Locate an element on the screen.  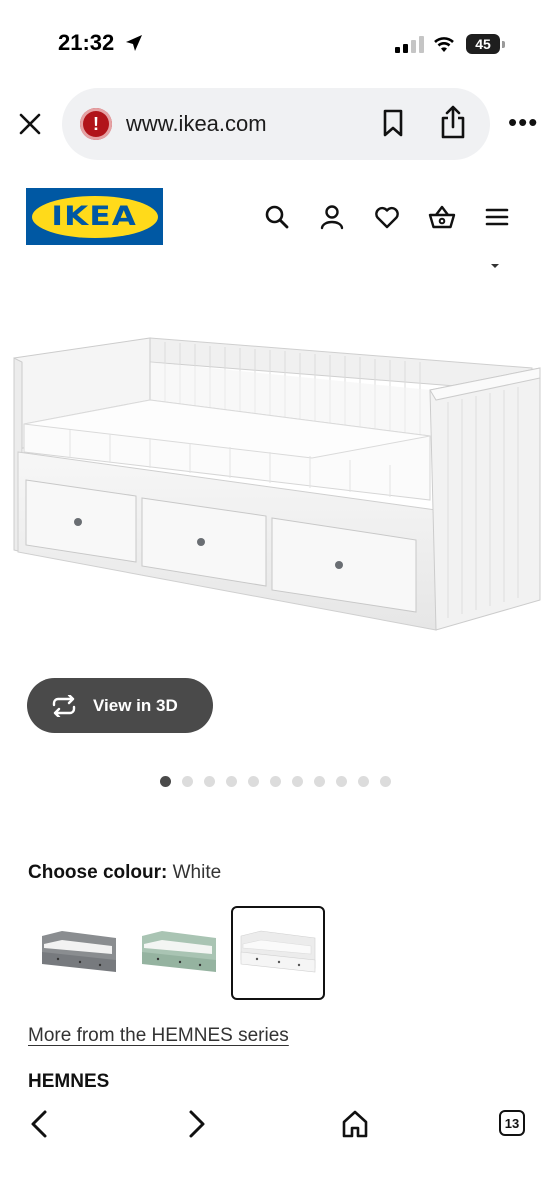
wifi-icon is located at coordinates (444, 44).